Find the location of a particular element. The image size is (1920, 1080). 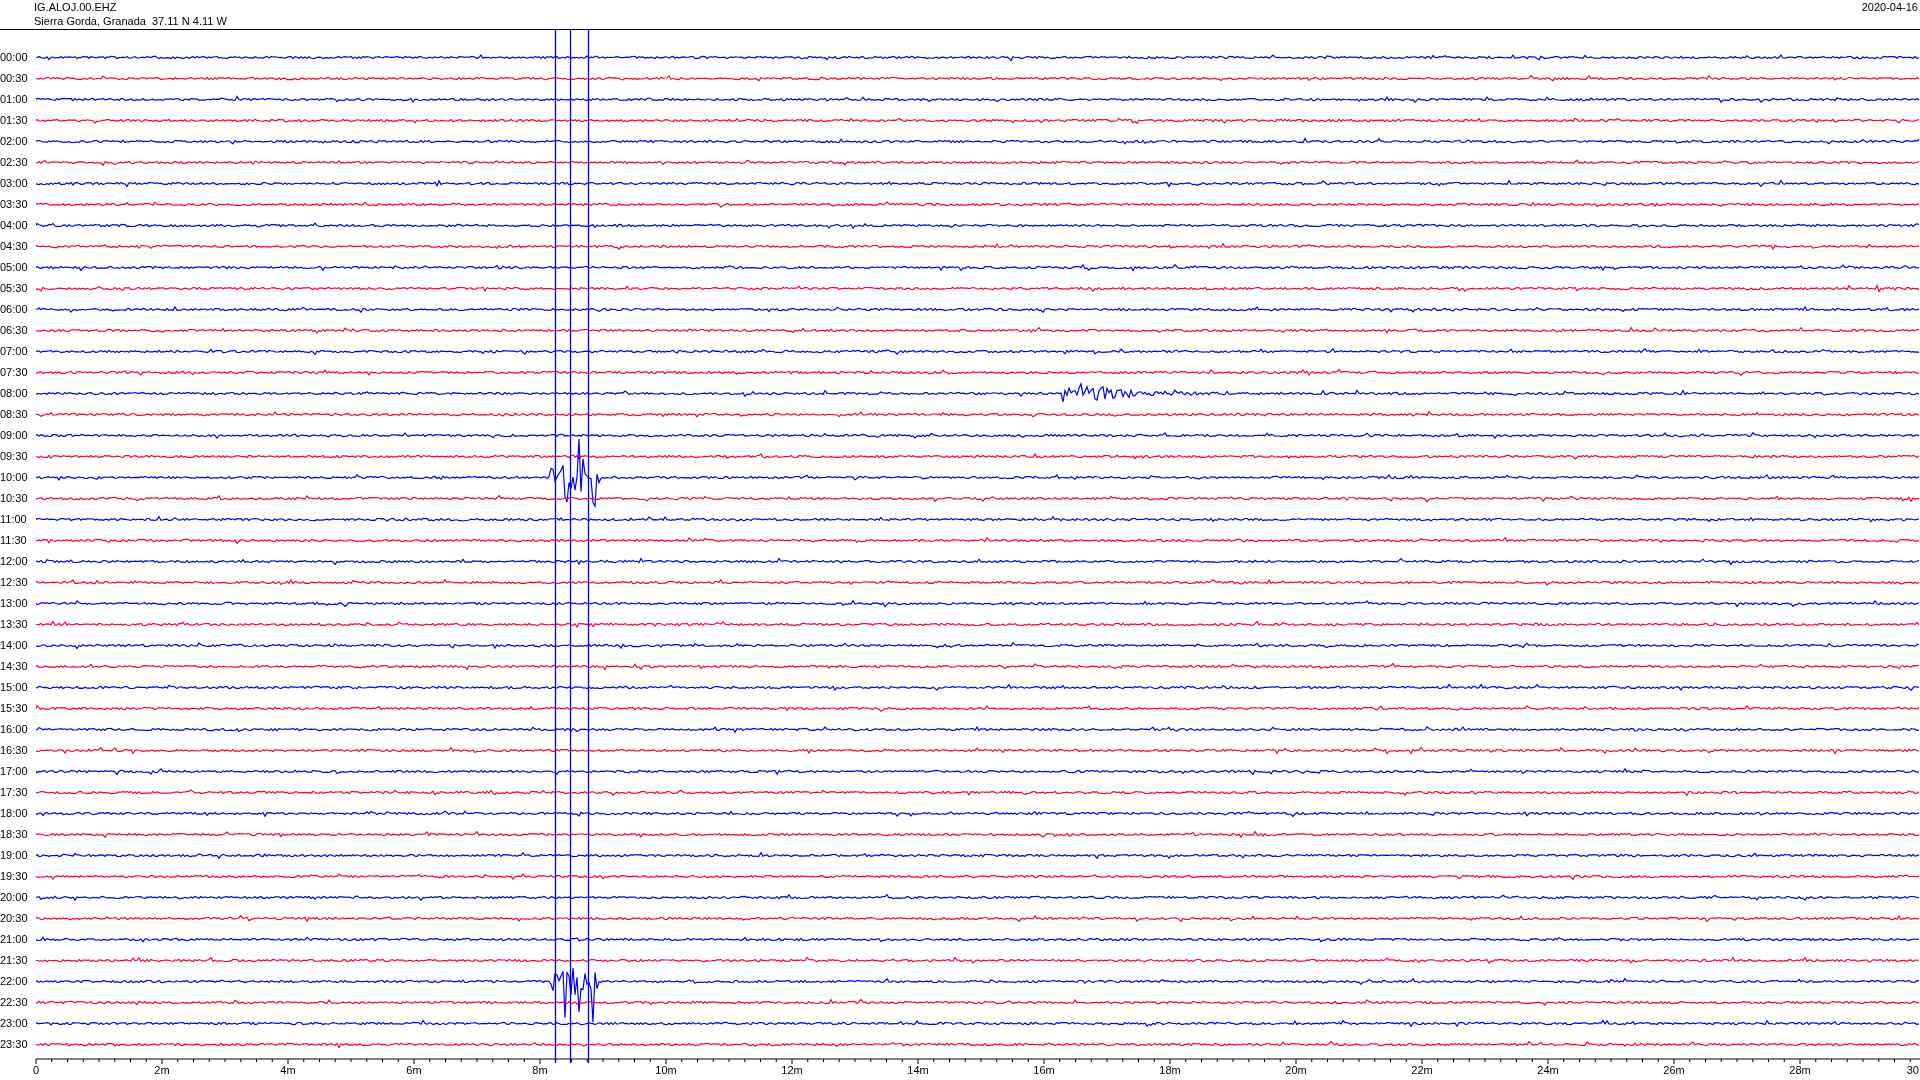

time-label: 14:30 is located at coordinates (14, 666).